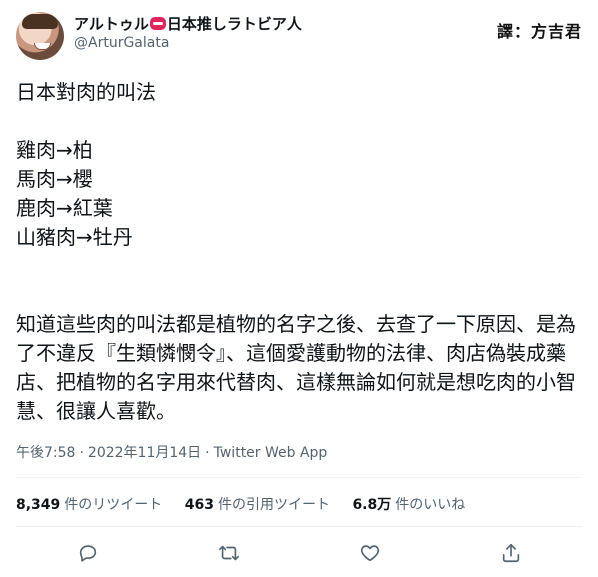  Describe the element at coordinates (199, 505) in the screenshot. I see `quote-count: 463` at that location.